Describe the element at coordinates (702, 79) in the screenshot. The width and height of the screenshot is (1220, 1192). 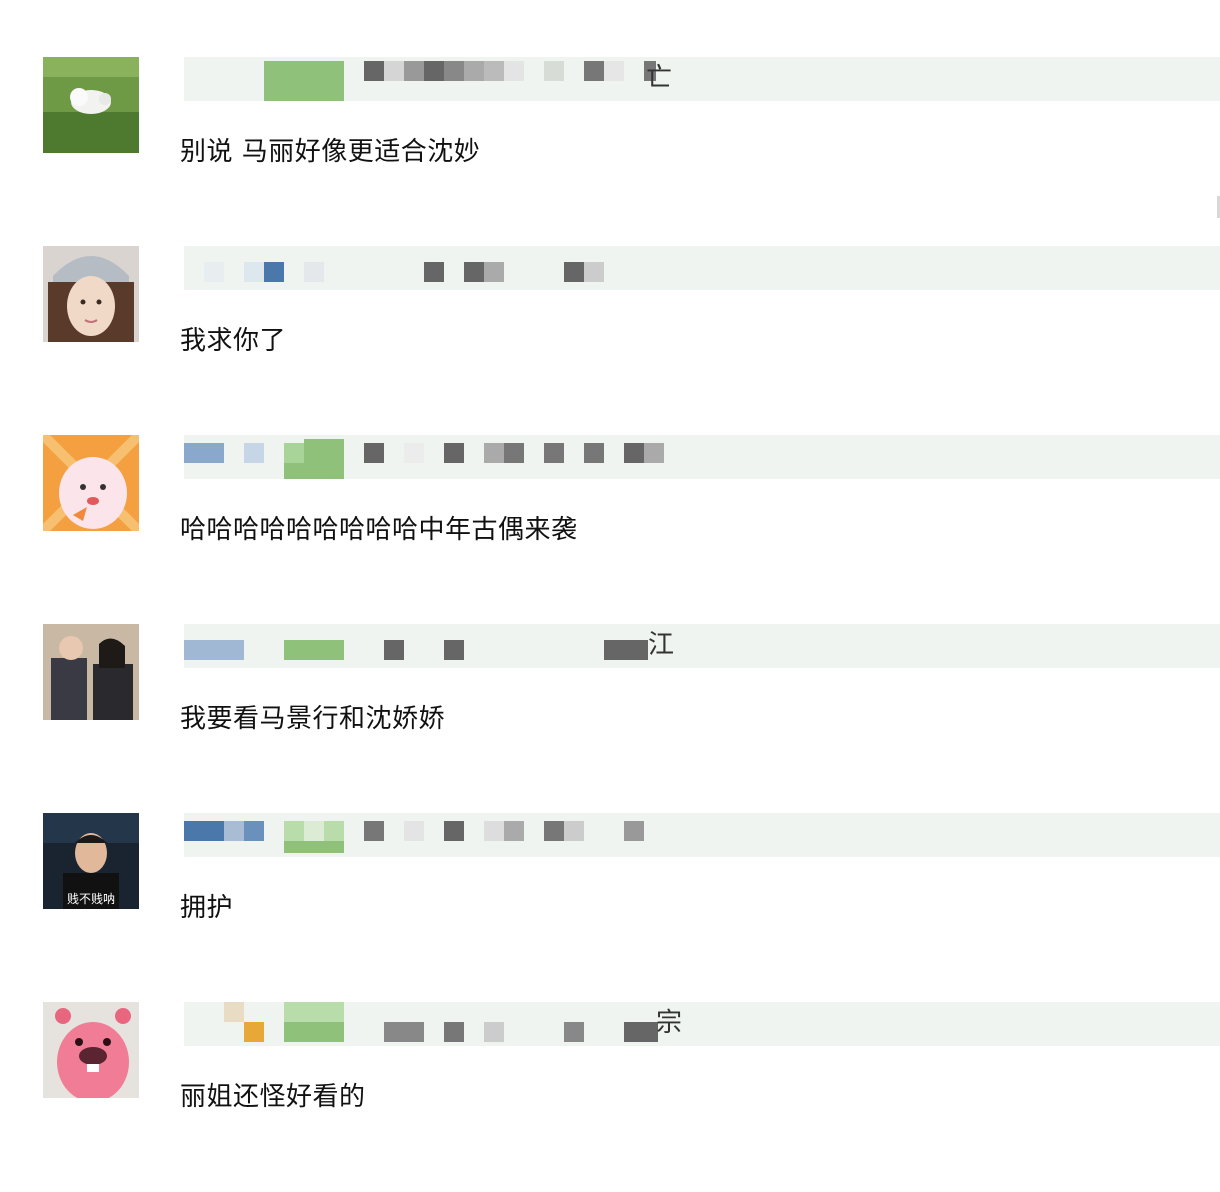
I see `username-redacted: 亡` at that location.